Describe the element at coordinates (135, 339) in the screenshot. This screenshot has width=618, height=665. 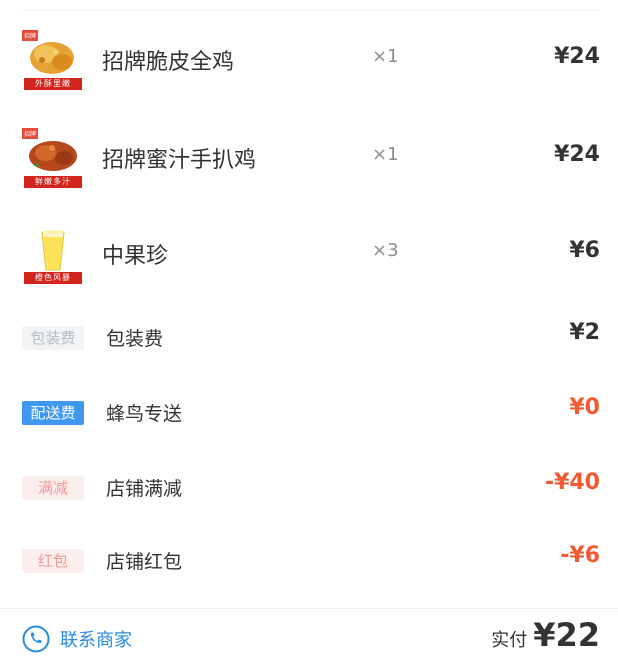
I see `fee-label: 包装费` at that location.